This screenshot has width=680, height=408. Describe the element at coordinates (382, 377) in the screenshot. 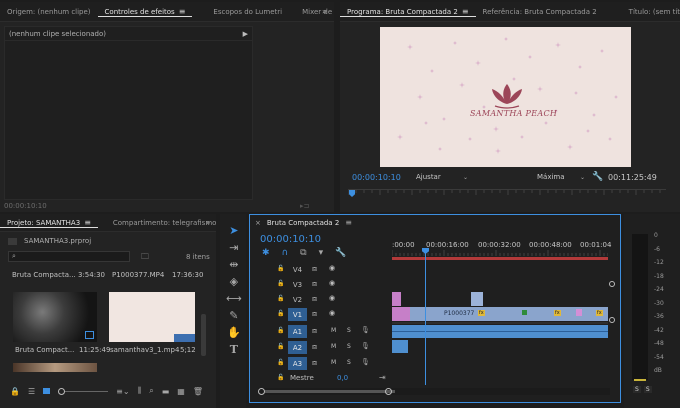

I see `go-to-end-icon: ⇥` at that location.